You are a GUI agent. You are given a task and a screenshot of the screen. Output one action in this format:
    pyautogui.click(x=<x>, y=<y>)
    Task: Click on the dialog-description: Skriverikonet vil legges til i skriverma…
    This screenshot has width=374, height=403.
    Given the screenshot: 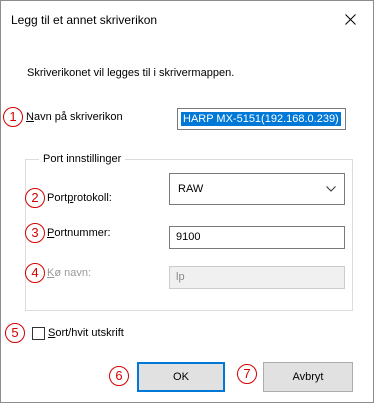 What is the action you would take?
    pyautogui.click(x=131, y=73)
    